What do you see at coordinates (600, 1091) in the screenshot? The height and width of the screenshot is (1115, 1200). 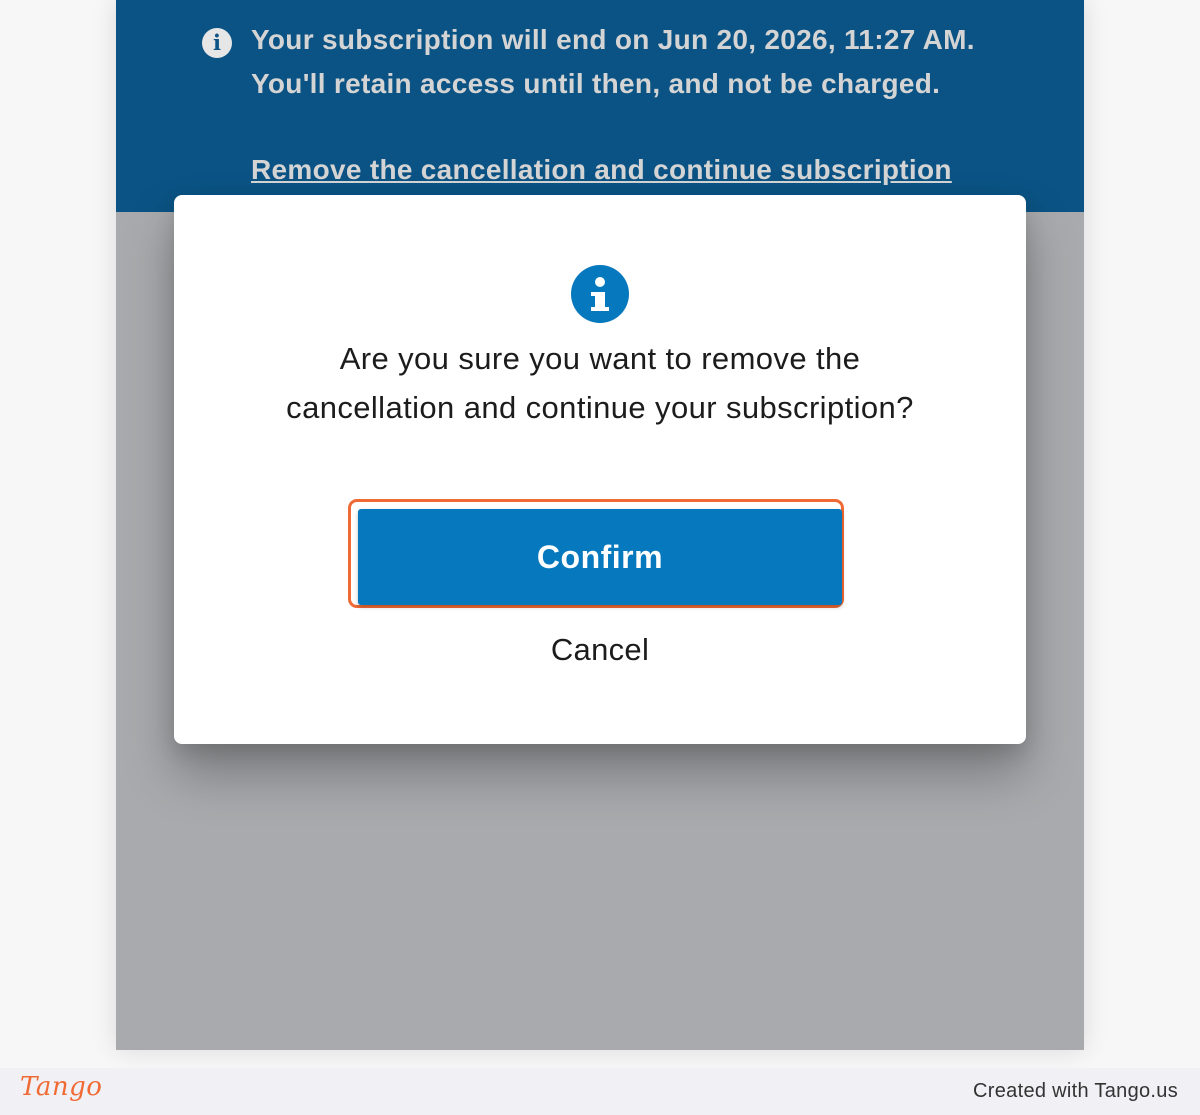 I see `tango-footer: Tango Created with Tango.us` at bounding box center [600, 1091].